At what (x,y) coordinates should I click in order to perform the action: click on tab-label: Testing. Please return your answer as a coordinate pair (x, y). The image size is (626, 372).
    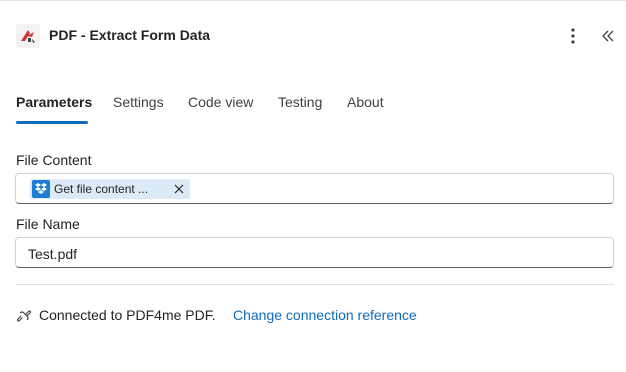
    Looking at the image, I should click on (300, 102).